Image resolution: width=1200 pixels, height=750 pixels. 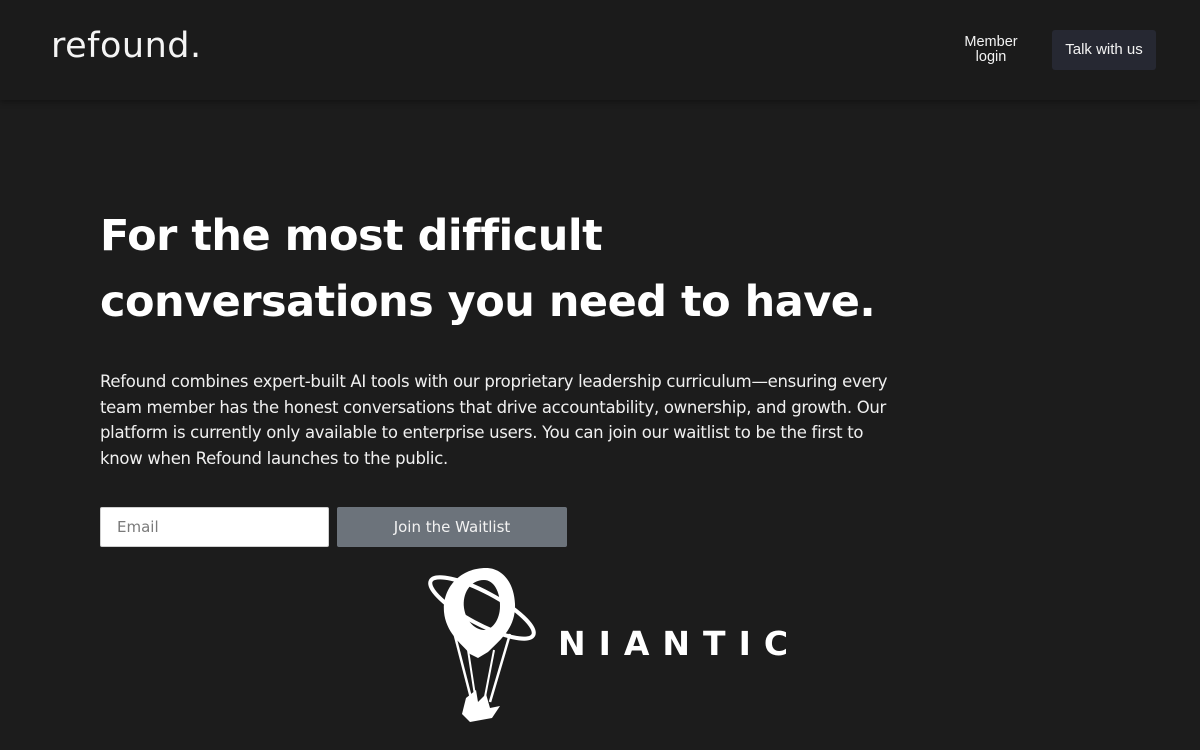 I want to click on site-header: refound. Member login Talk with us, so click(x=600, y=50).